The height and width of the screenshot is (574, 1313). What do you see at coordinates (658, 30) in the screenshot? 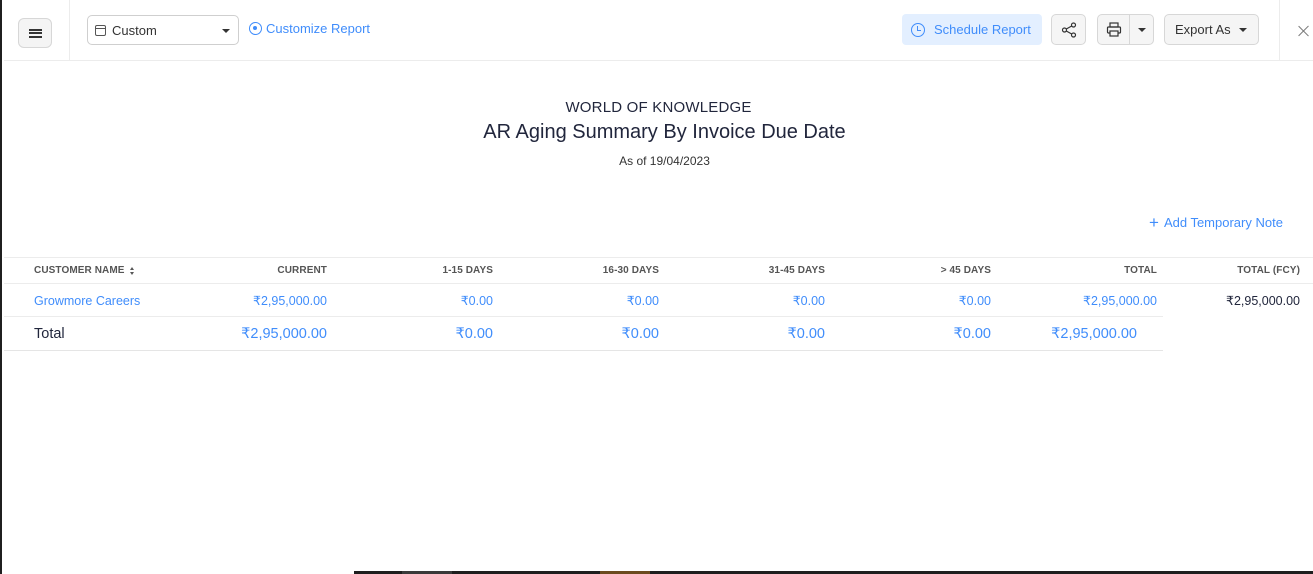
I see `report-toolbar: Custom Customize Report Schedule Report` at bounding box center [658, 30].